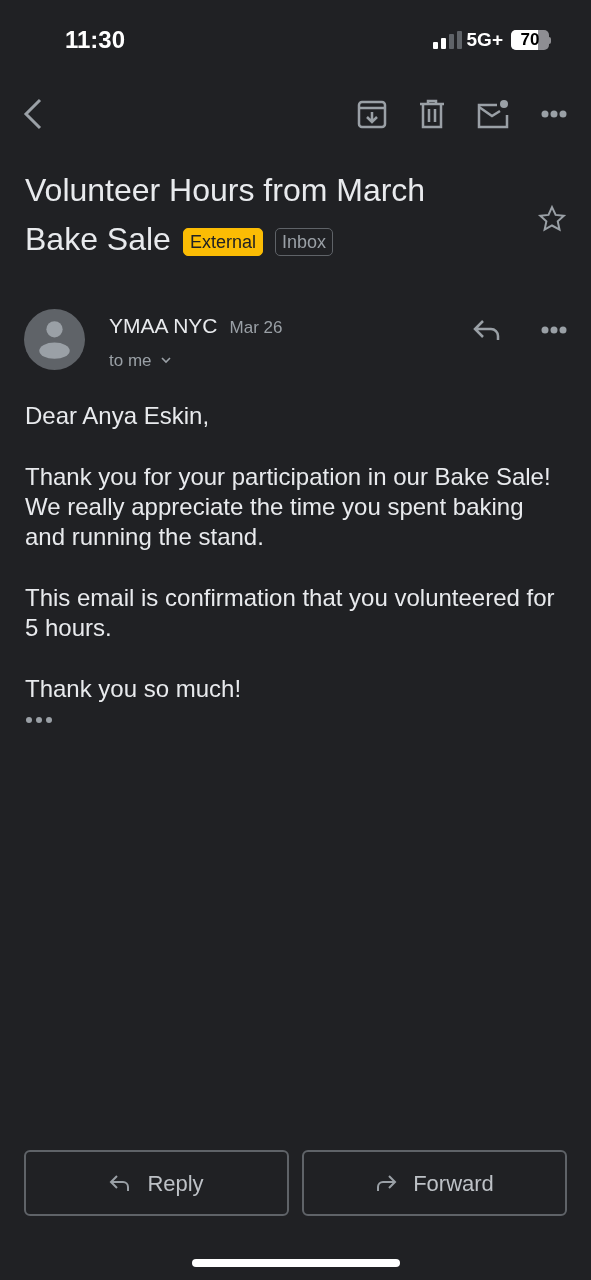 The height and width of the screenshot is (1280, 591). Describe the element at coordinates (165, 360) in the screenshot. I see `chevron-down-icon` at that location.